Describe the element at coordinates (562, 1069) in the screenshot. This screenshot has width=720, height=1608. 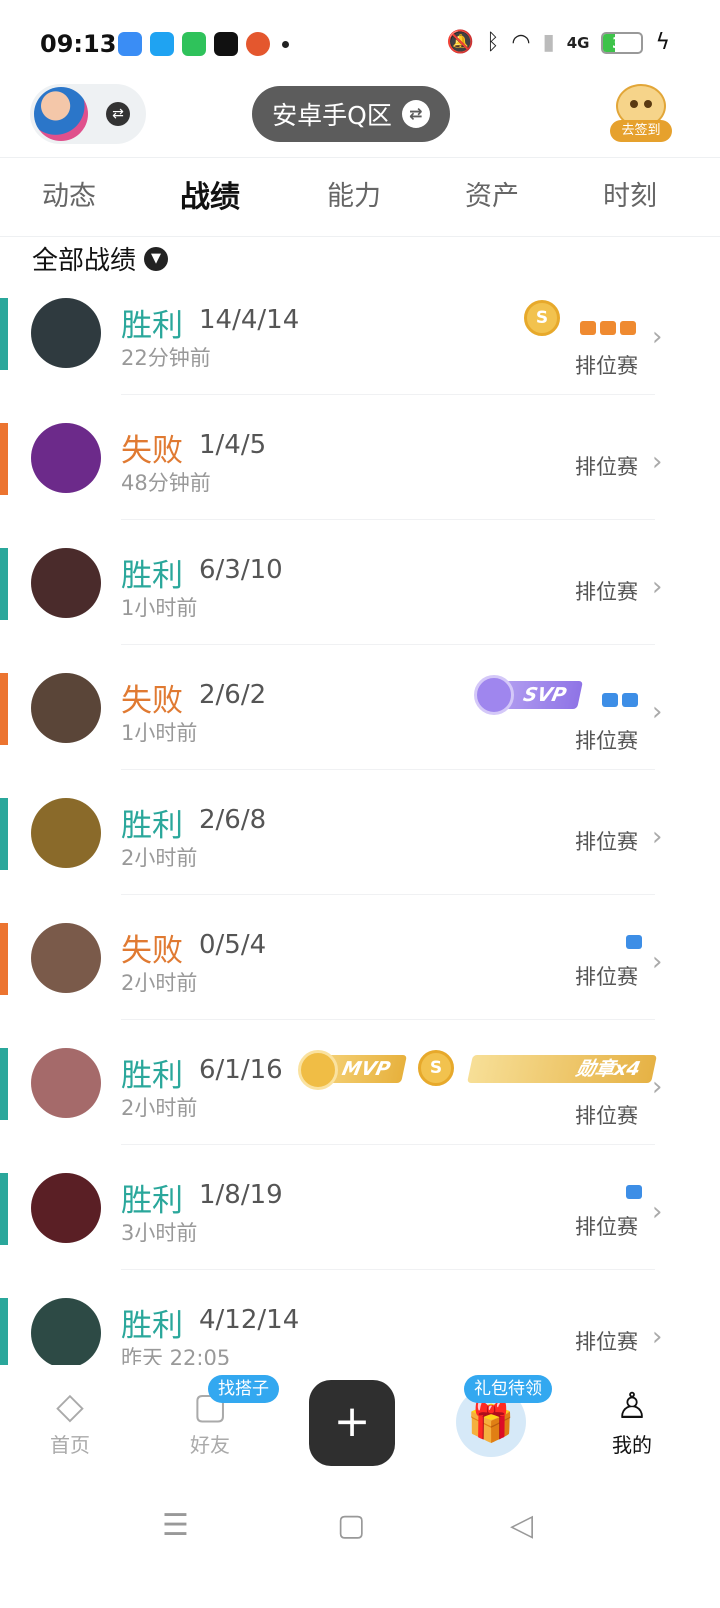
I see `medal-badge: 勋章x4` at that location.